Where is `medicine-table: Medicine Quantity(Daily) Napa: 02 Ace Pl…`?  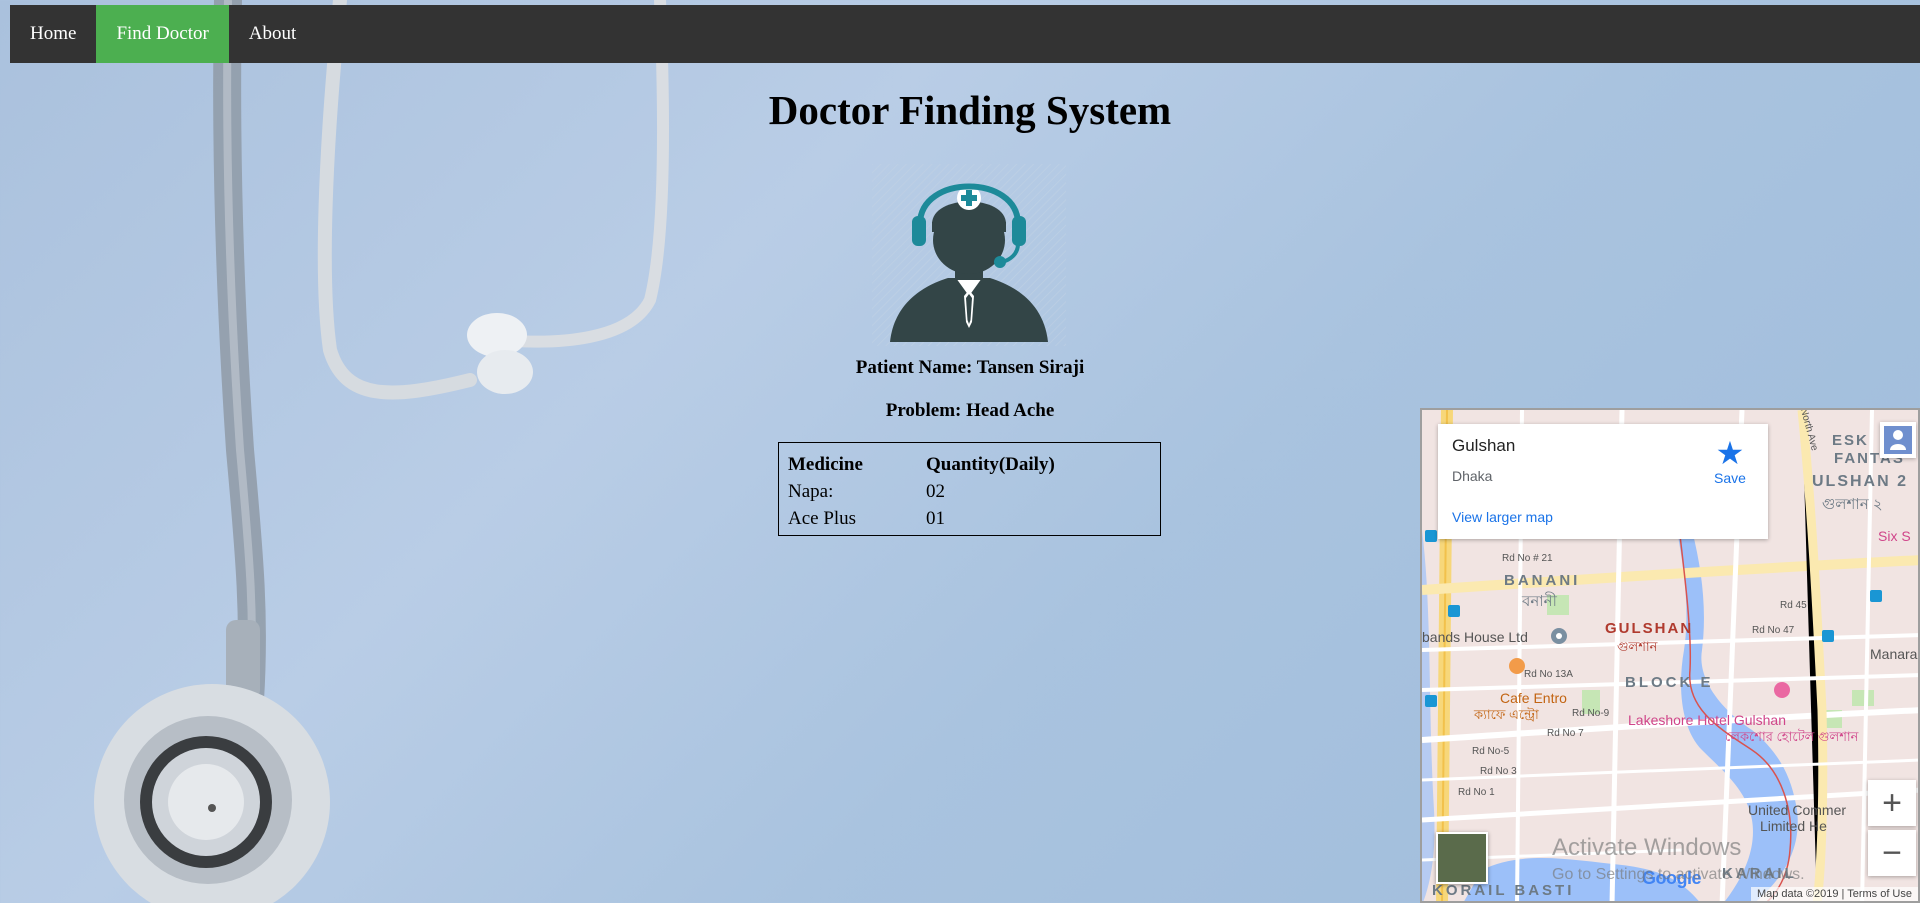
medicine-table: Medicine Quantity(Daily) Napa: 02 Ace Pl… is located at coordinates (922, 491).